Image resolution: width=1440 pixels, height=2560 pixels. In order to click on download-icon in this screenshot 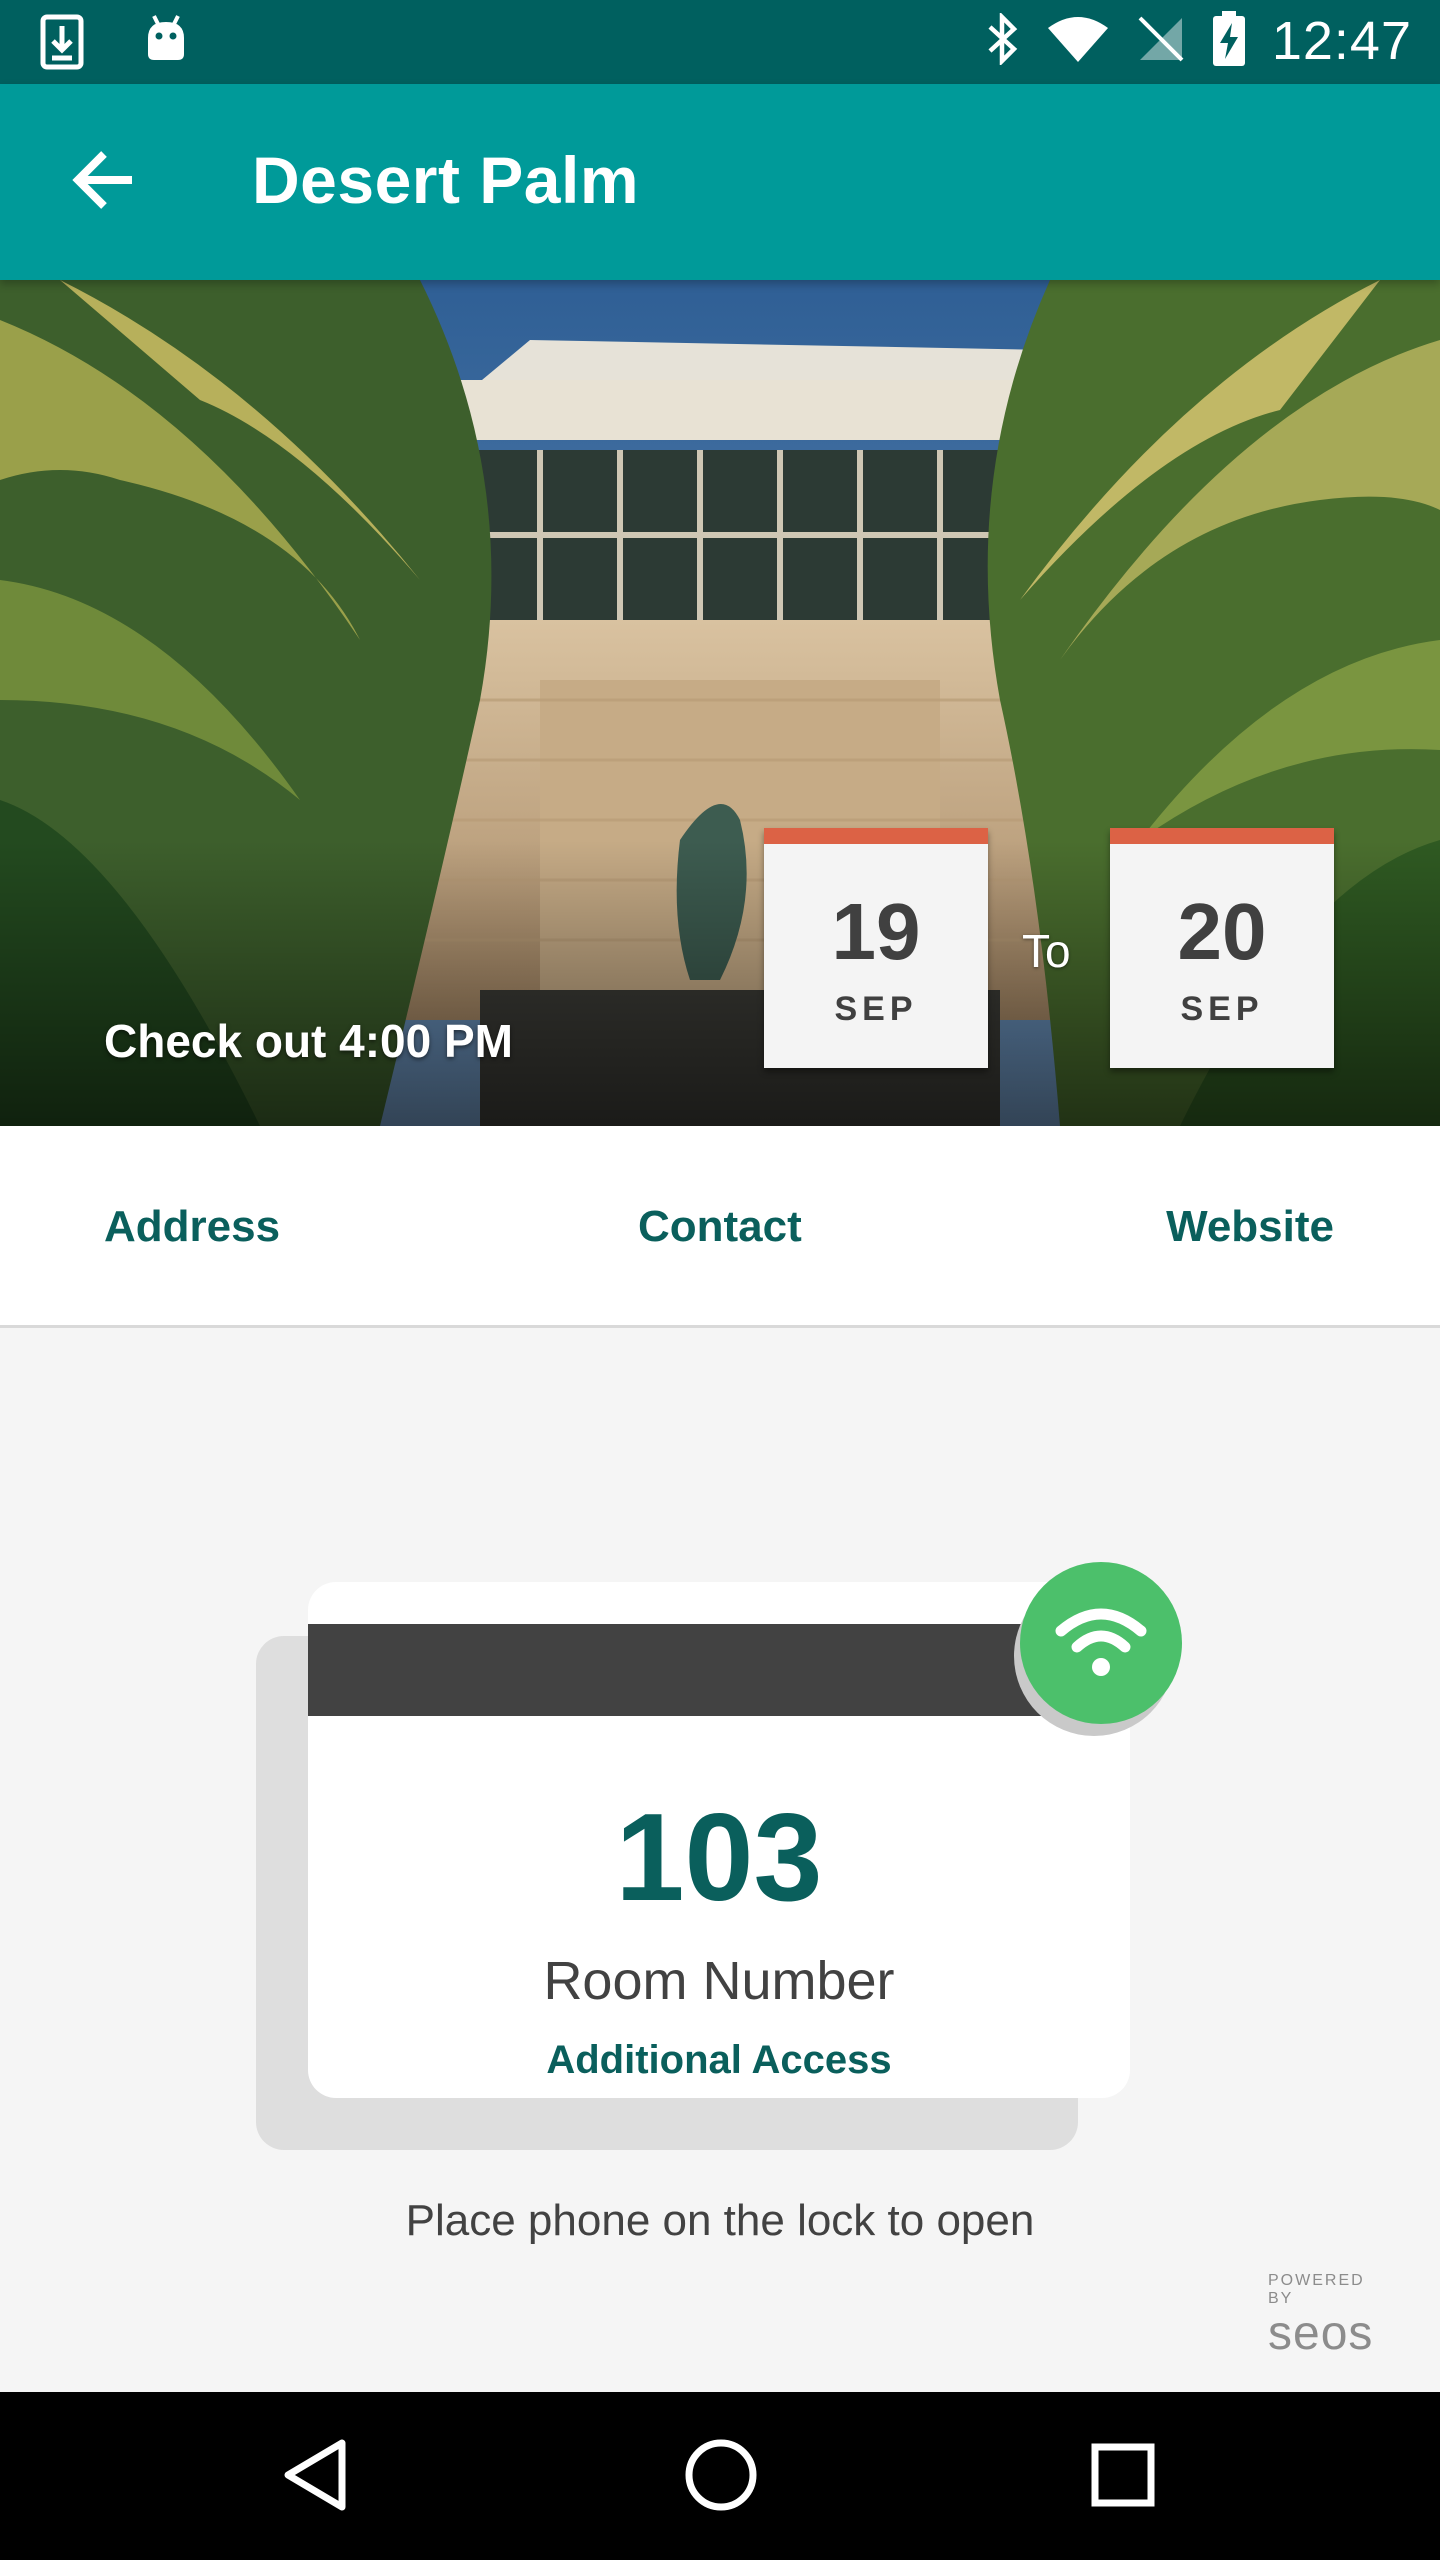, I will do `click(62, 44)`.